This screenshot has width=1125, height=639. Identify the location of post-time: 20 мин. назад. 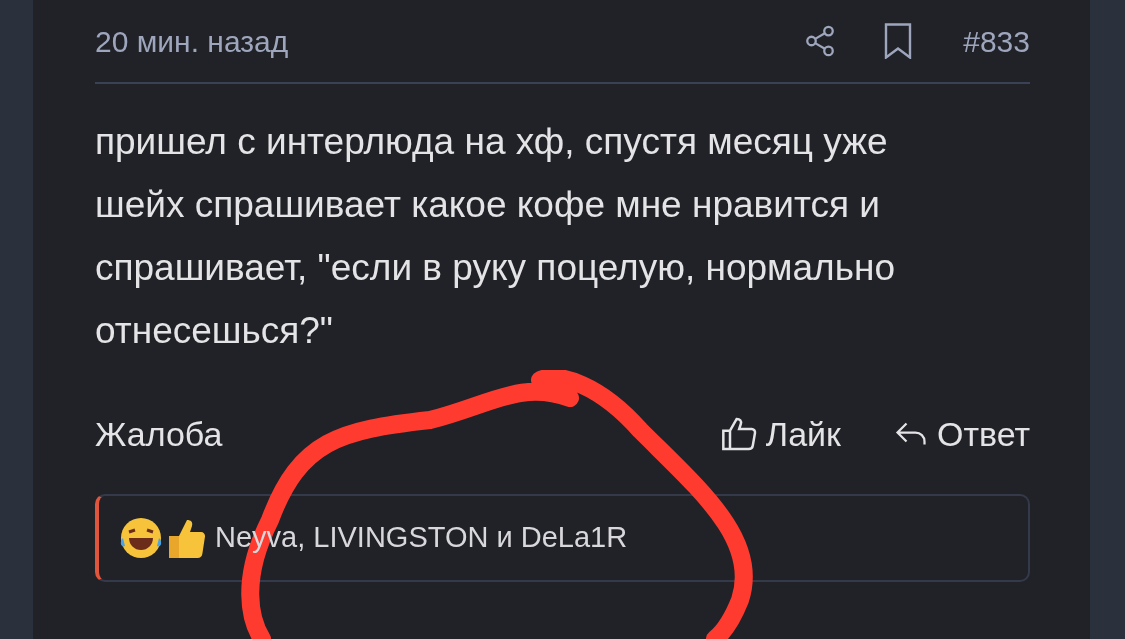
(192, 41).